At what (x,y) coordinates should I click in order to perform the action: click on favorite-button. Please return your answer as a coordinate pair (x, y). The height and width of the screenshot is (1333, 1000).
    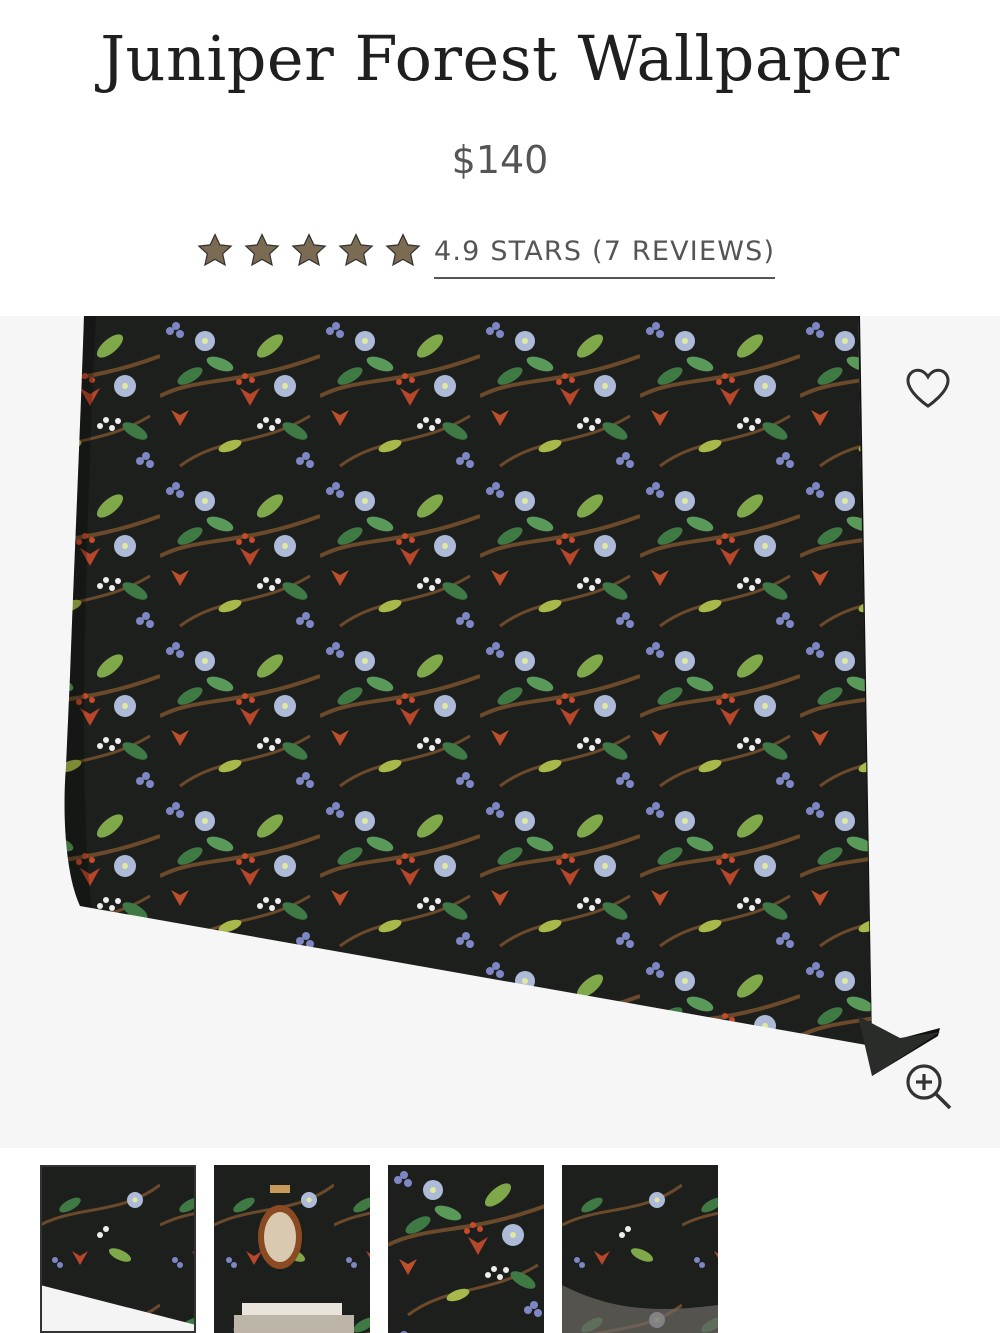
    Looking at the image, I should click on (928, 388).